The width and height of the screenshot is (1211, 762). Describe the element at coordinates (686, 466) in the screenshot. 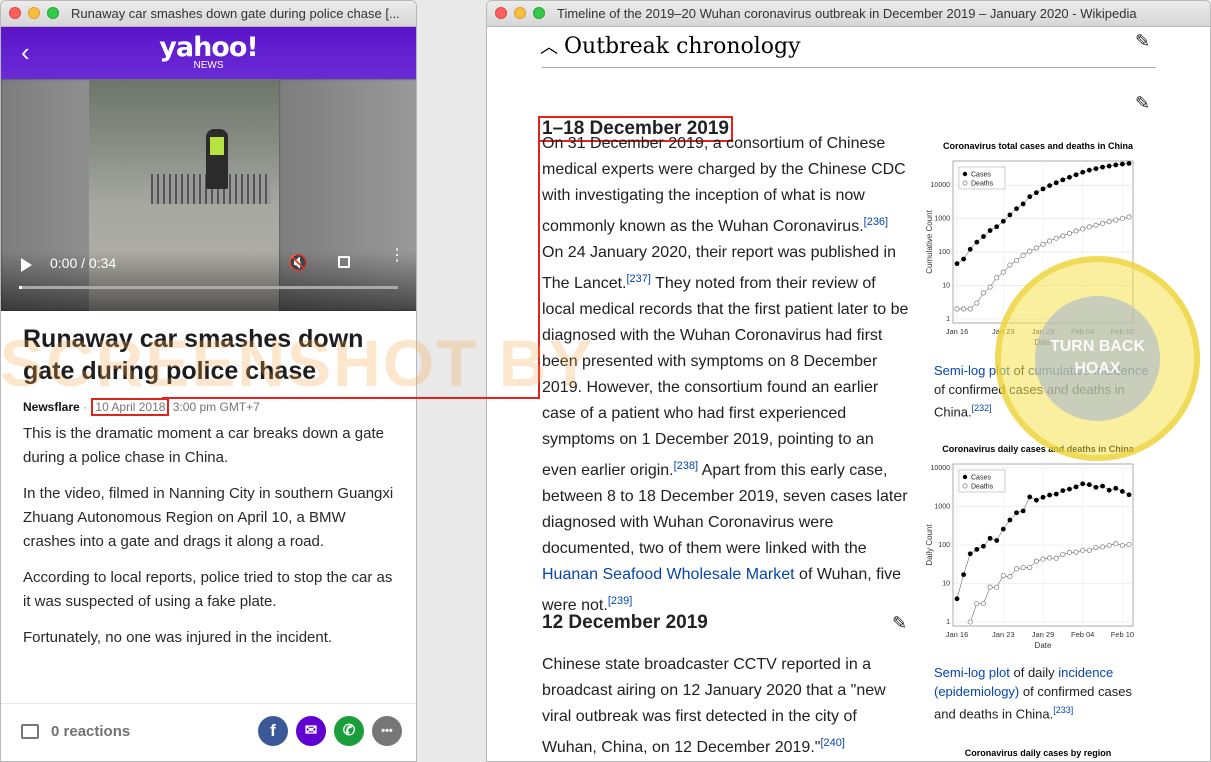

I see `citation: [238]` at that location.